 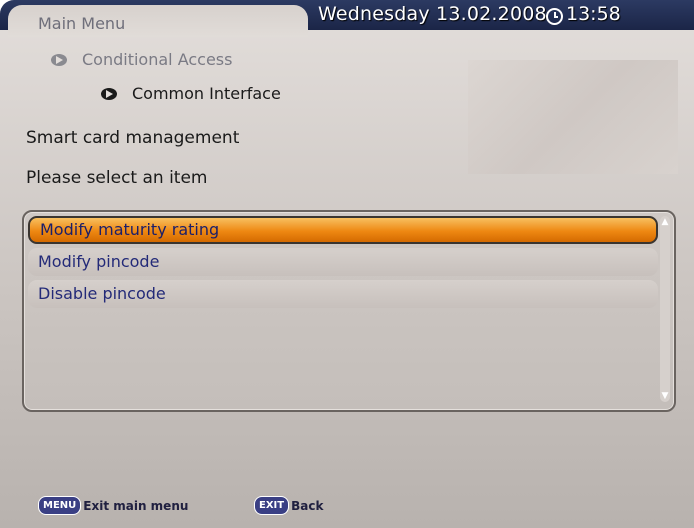 I want to click on breadcrumb-conditional-access: Conditional Access, so click(x=141, y=59).